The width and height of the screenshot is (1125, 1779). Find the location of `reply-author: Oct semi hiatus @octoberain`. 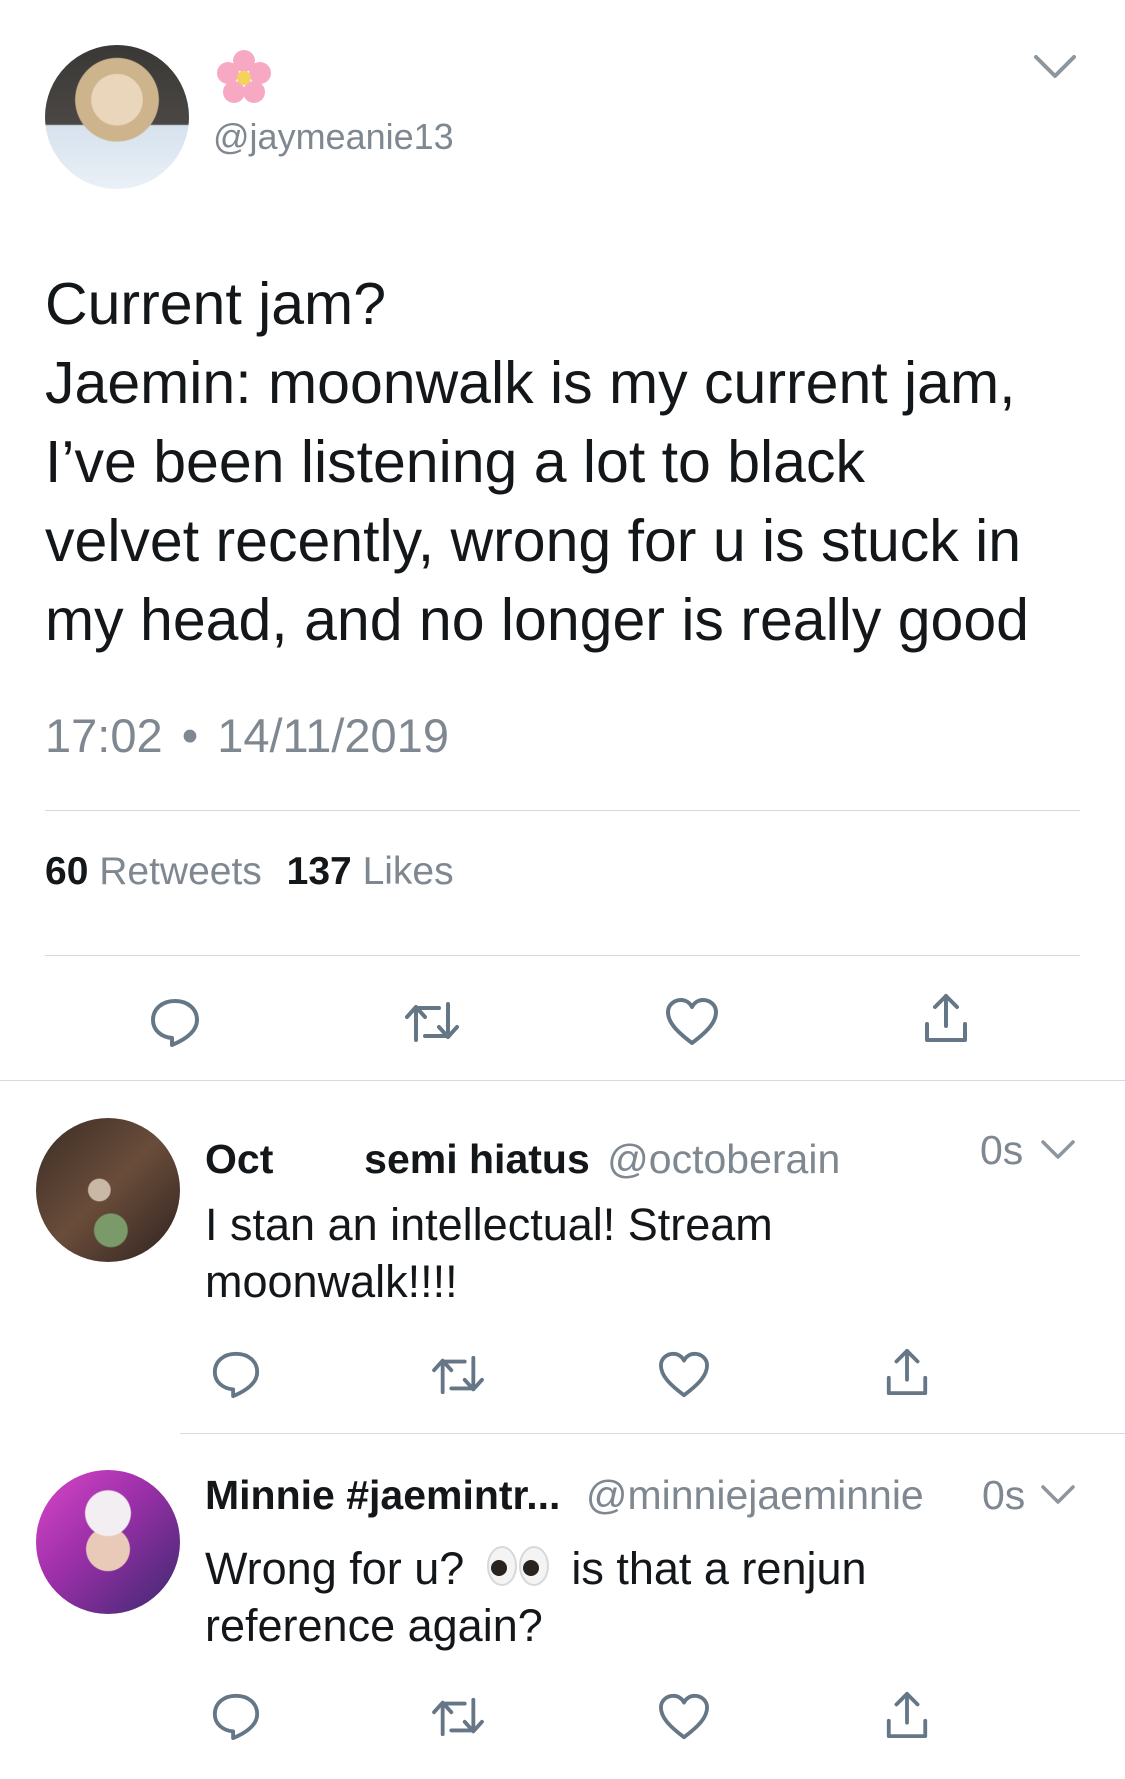

reply-author: Oct semi hiatus @octoberain is located at coordinates (522, 1154).